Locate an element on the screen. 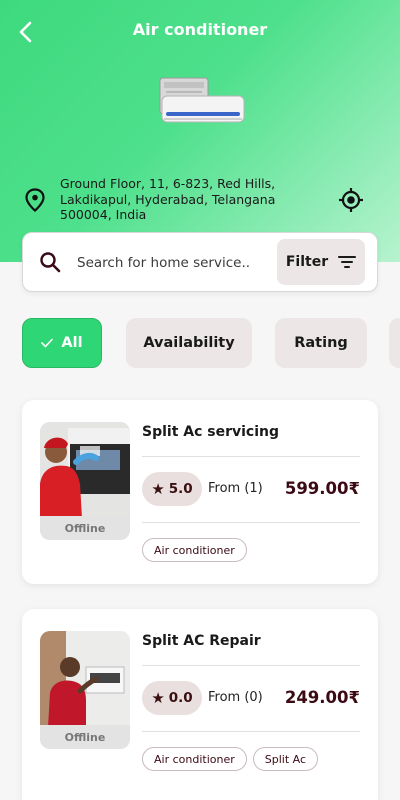  search-bar: Filter is located at coordinates (200, 262).